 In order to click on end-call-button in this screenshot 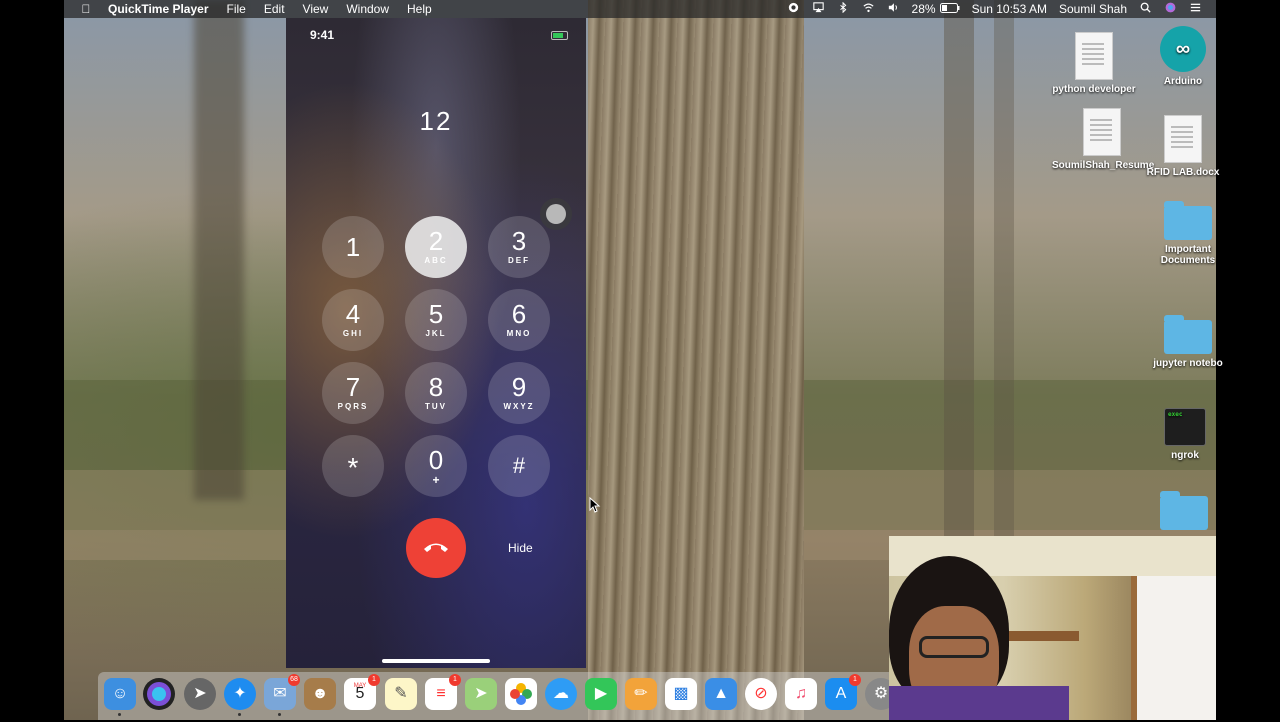, I will do `click(436, 548)`.